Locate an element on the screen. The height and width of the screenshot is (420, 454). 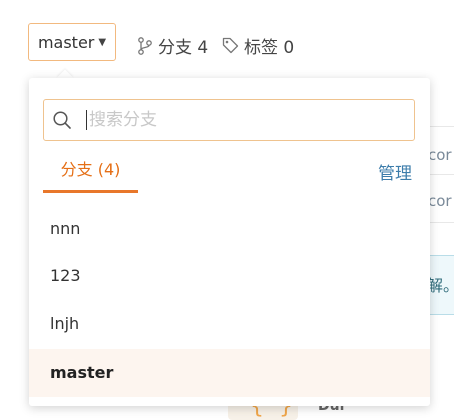
branches-count-link: 分支 4 is located at coordinates (172, 45).